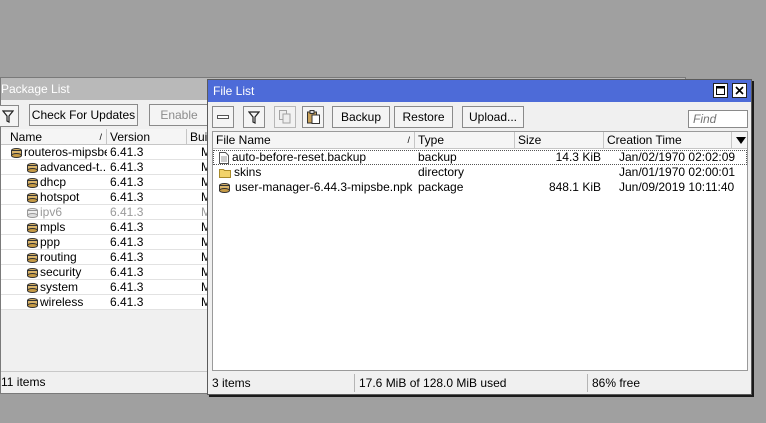  I want to click on package-name: dhcp, so click(67, 182).